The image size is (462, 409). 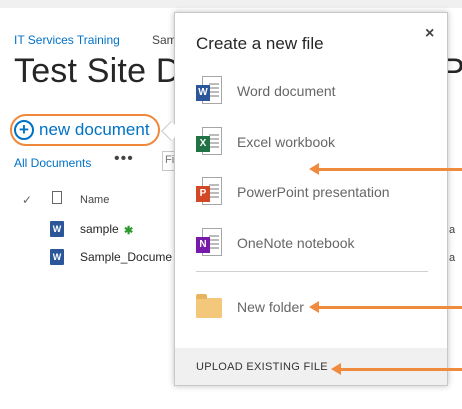 What do you see at coordinates (168, 161) in the screenshot?
I see `find-file-input: Fi` at bounding box center [168, 161].